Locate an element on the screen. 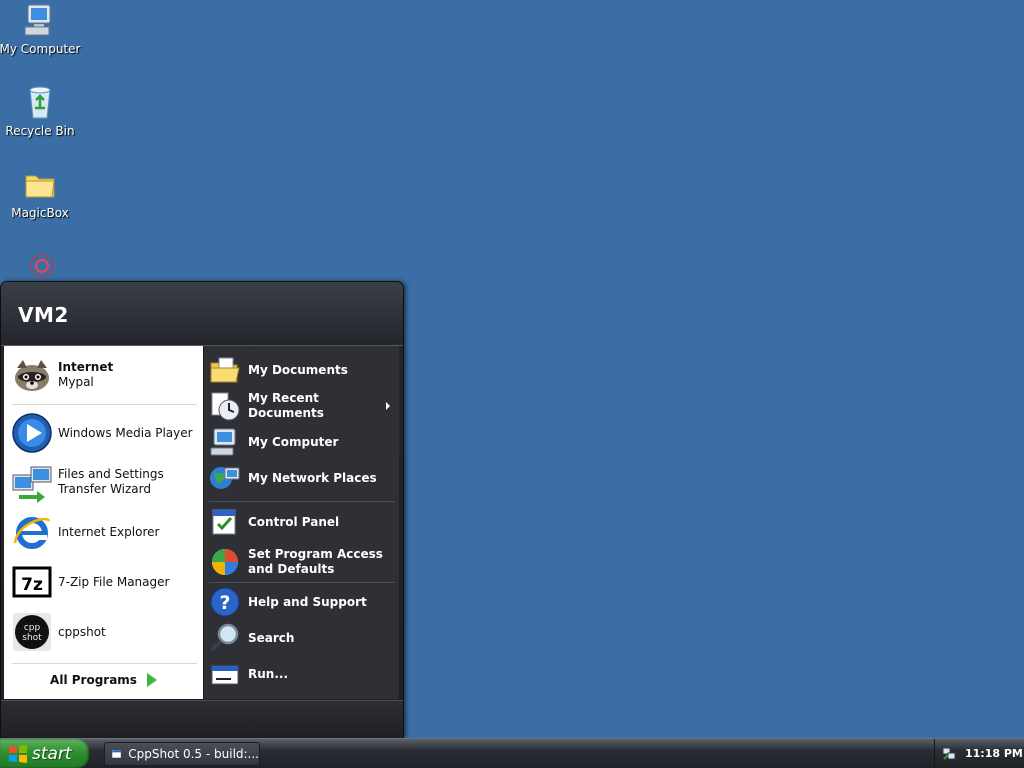 This screenshot has width=1024, height=768. clock: 11:18 PM is located at coordinates (994, 753).